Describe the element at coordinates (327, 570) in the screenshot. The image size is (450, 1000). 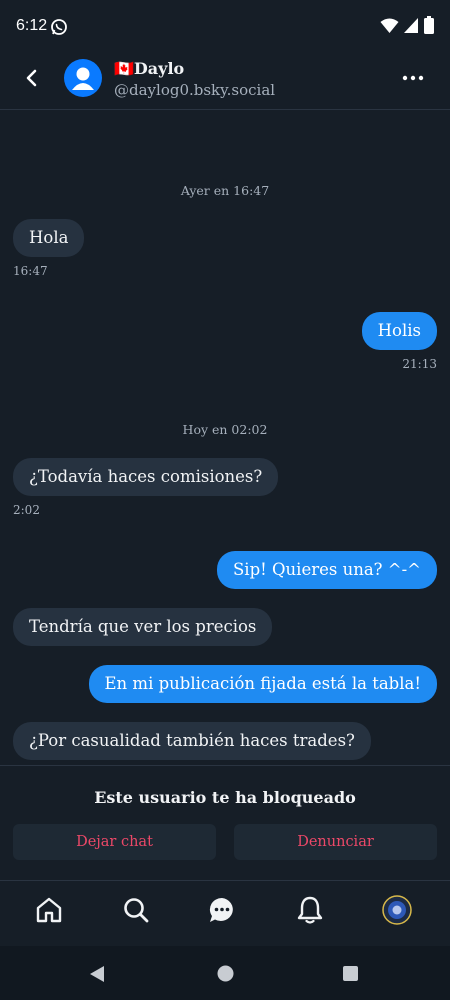
I see `outgoing-message: Sip! Quieres una? ^-^` at that location.